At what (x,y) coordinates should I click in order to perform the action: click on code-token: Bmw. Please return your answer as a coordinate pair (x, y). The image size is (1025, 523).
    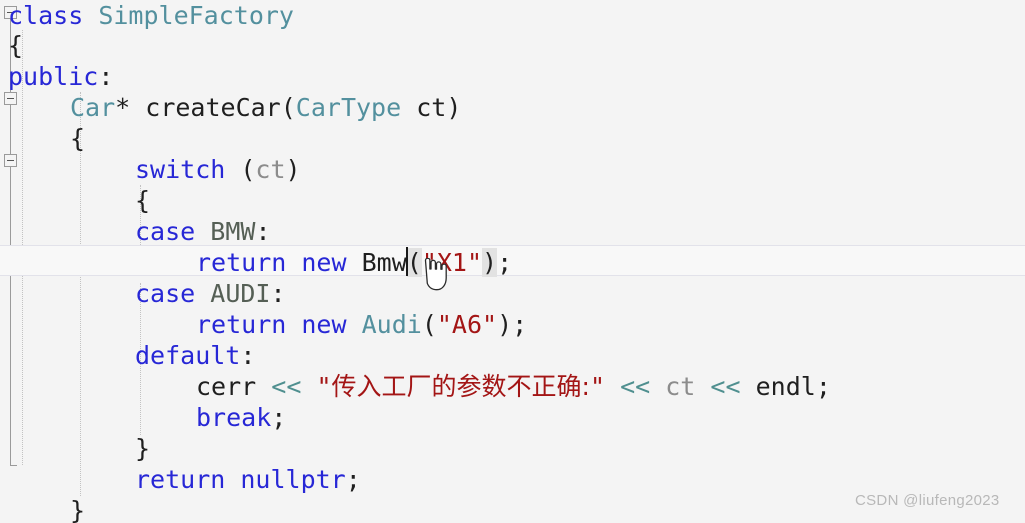
    Looking at the image, I should click on (384, 262).